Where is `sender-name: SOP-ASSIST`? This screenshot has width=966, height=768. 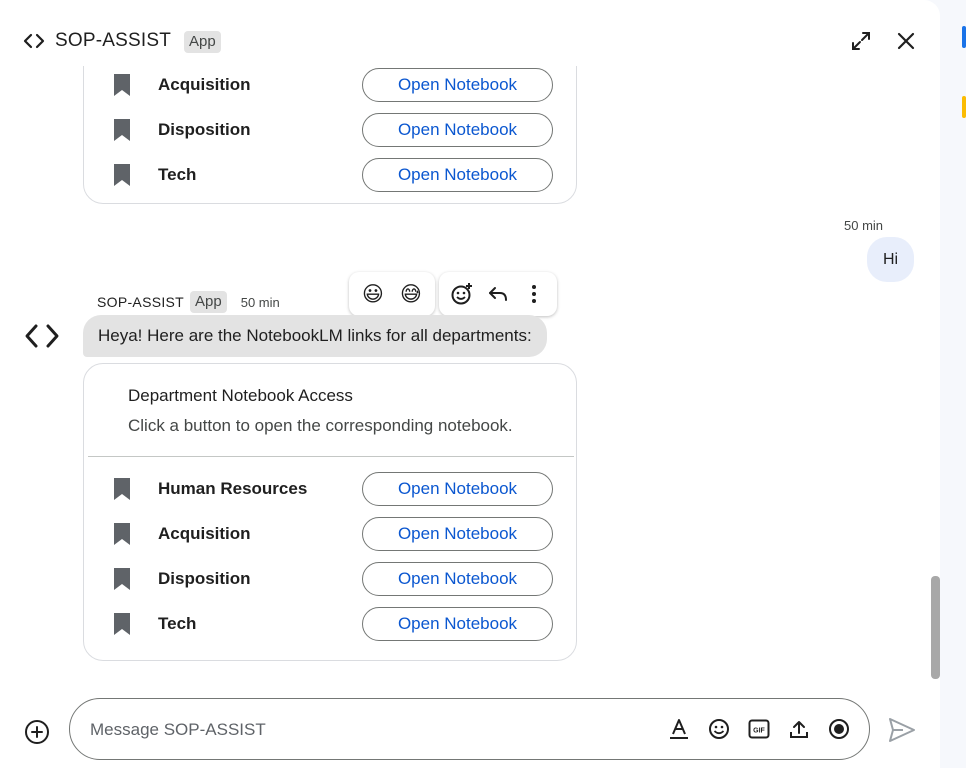
sender-name: SOP-ASSIST is located at coordinates (141, 302).